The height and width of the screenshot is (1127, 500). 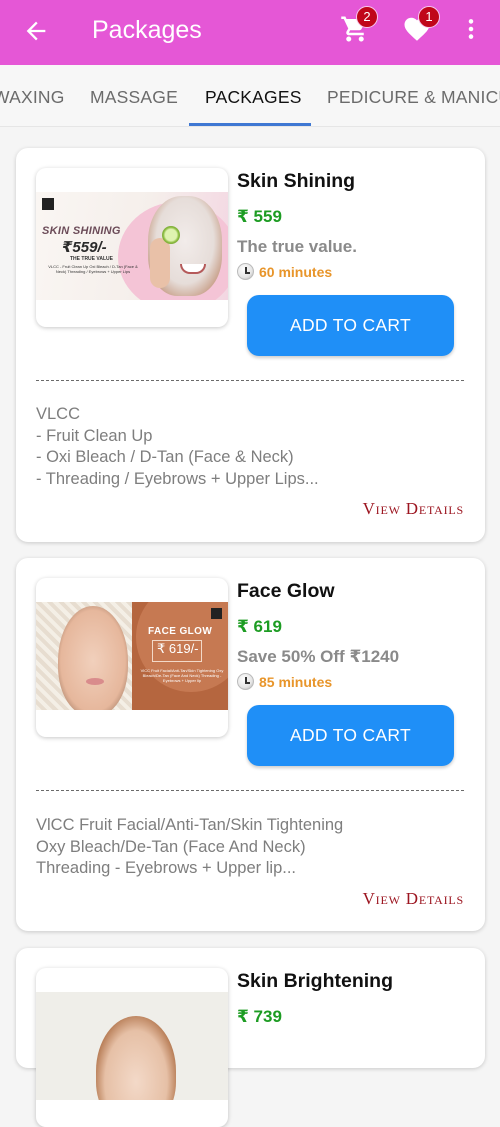 What do you see at coordinates (296, 181) in the screenshot?
I see `package-name: Skin Shining` at bounding box center [296, 181].